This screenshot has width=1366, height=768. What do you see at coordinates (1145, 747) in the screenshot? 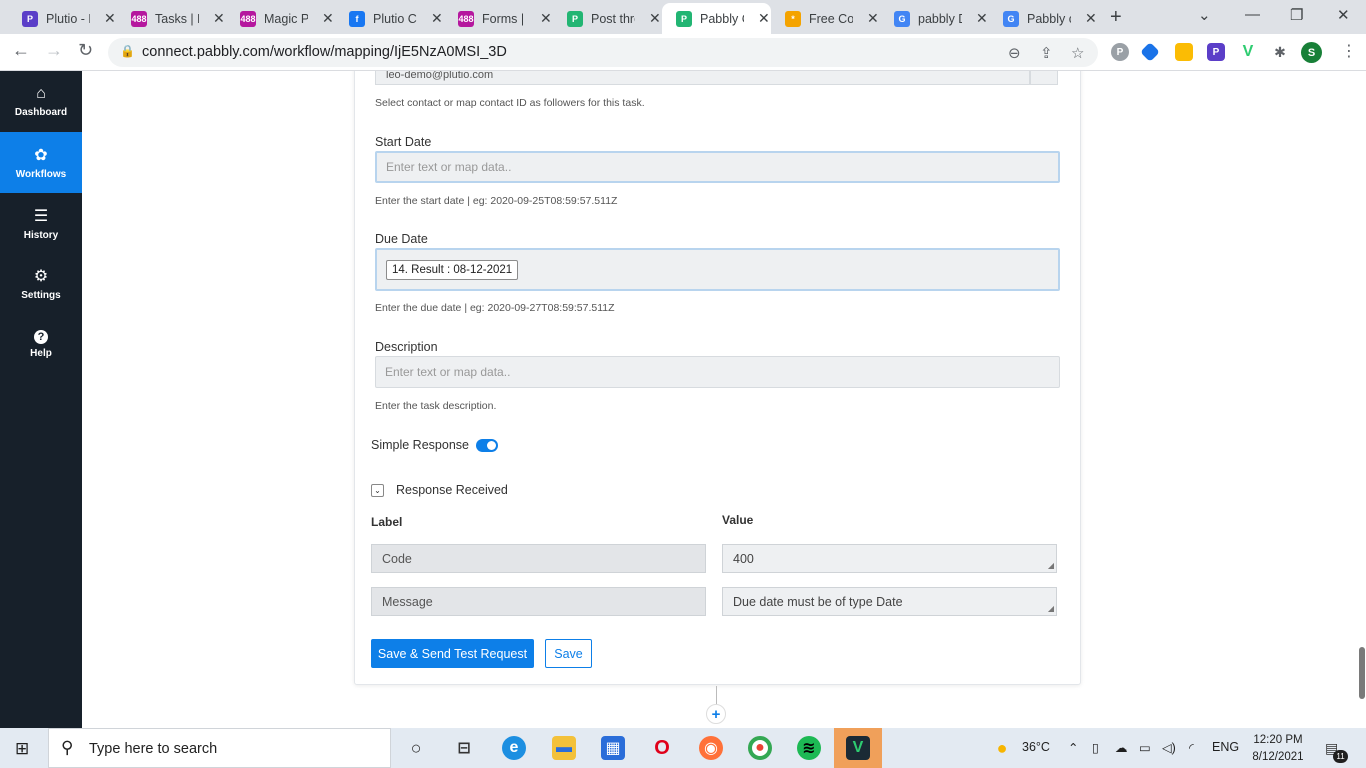
I see `battery-icon: ▭` at bounding box center [1145, 747].